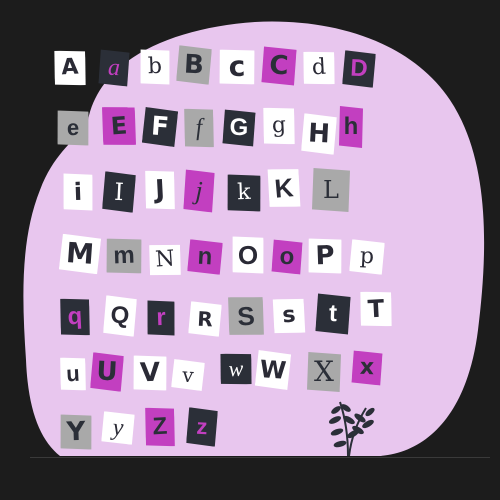 The height and width of the screenshot is (500, 500). I want to click on letter: E, so click(119, 126).